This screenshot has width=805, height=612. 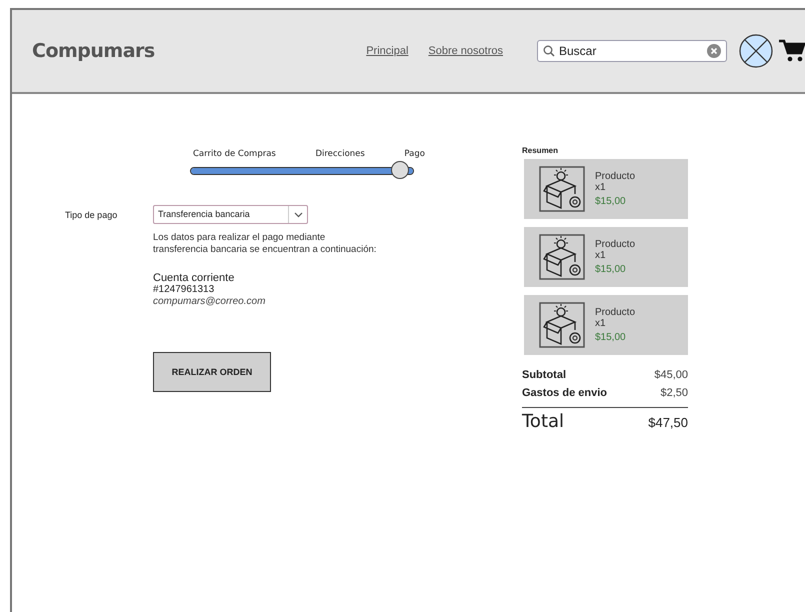 I want to click on nav-link: Sobre nosotros, so click(x=465, y=51).